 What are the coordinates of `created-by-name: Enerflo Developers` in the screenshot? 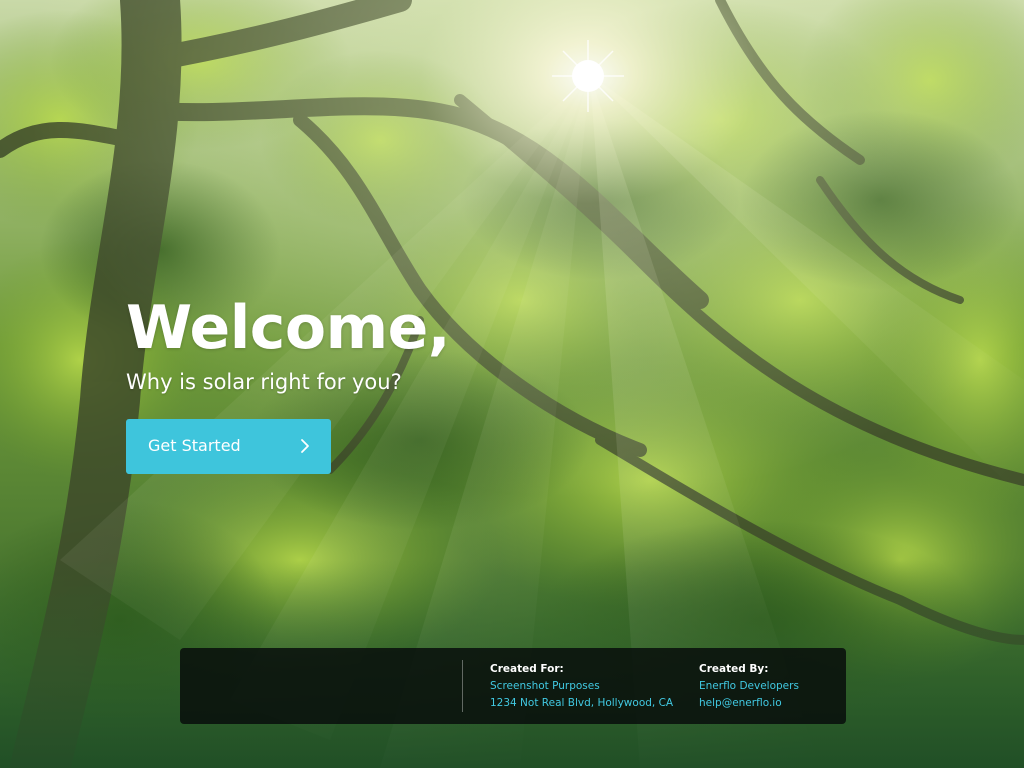 It's located at (749, 686).